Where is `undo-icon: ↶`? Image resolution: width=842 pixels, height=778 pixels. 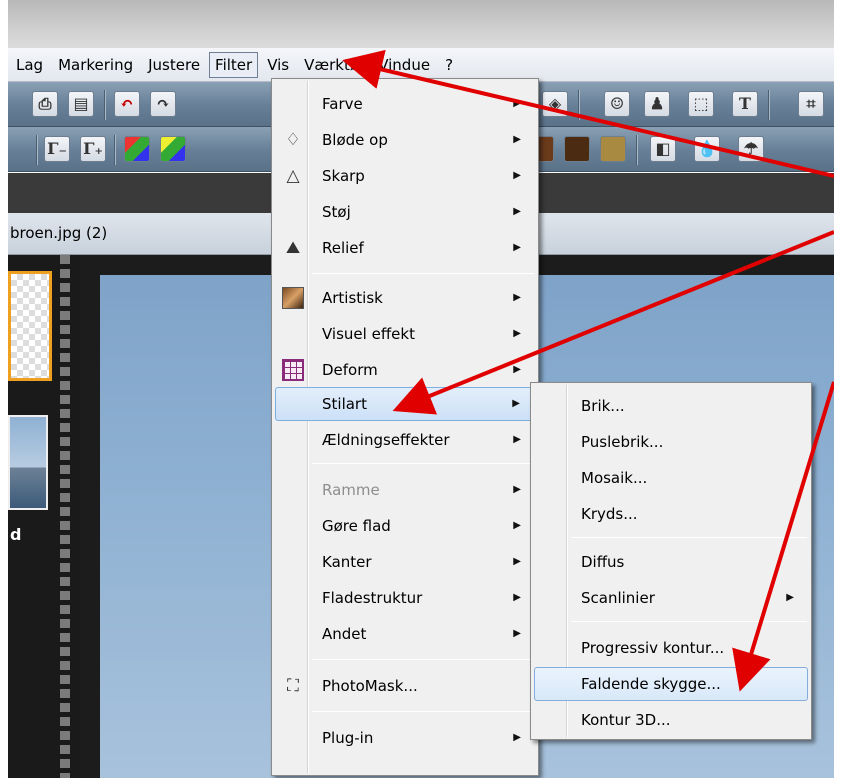 undo-icon: ↶ is located at coordinates (127, 104).